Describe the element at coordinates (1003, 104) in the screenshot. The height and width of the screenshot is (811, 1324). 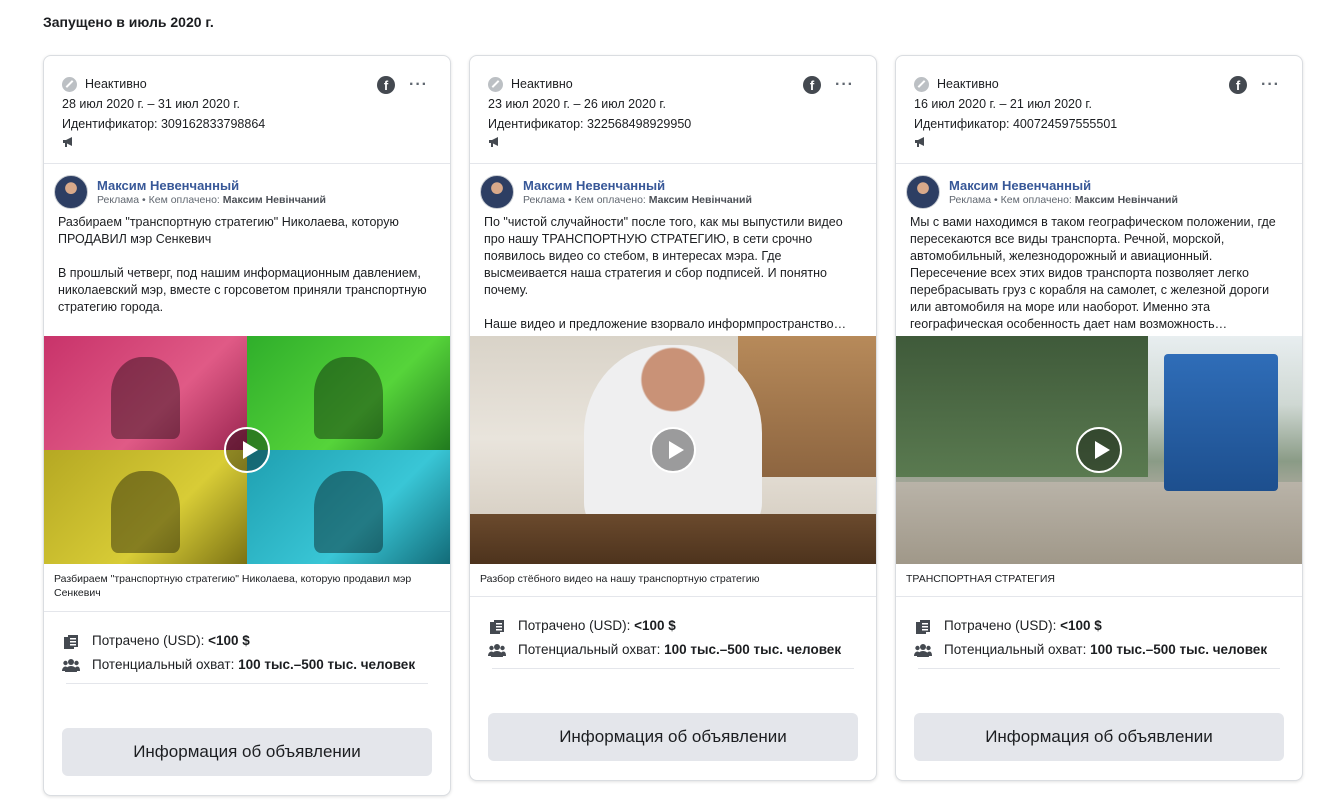
I see `ad-dates: 16 июл 2020 г. – 21 июл 2020 г.` at that location.